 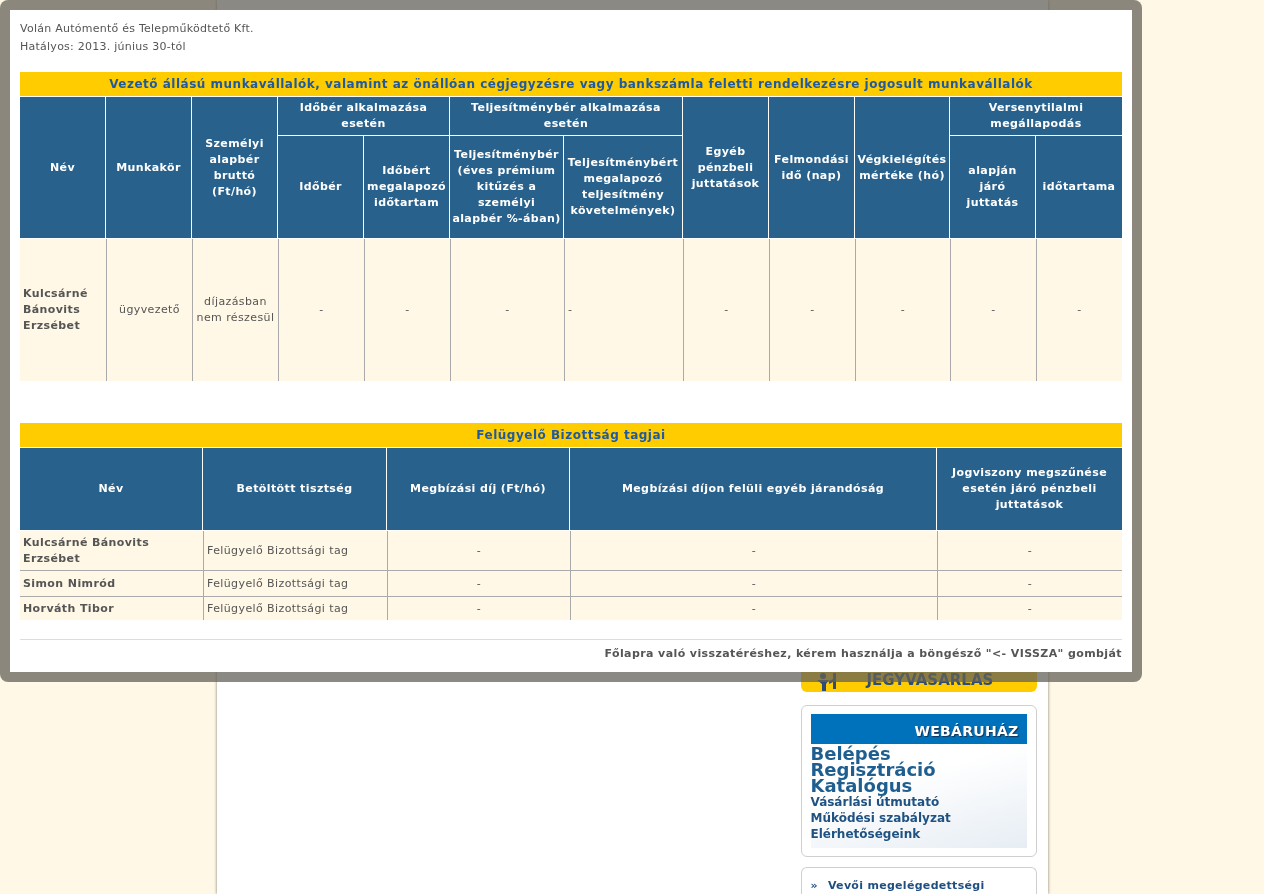 What do you see at coordinates (111, 608) in the screenshot?
I see `table-cell: Horváth Tibor` at bounding box center [111, 608].